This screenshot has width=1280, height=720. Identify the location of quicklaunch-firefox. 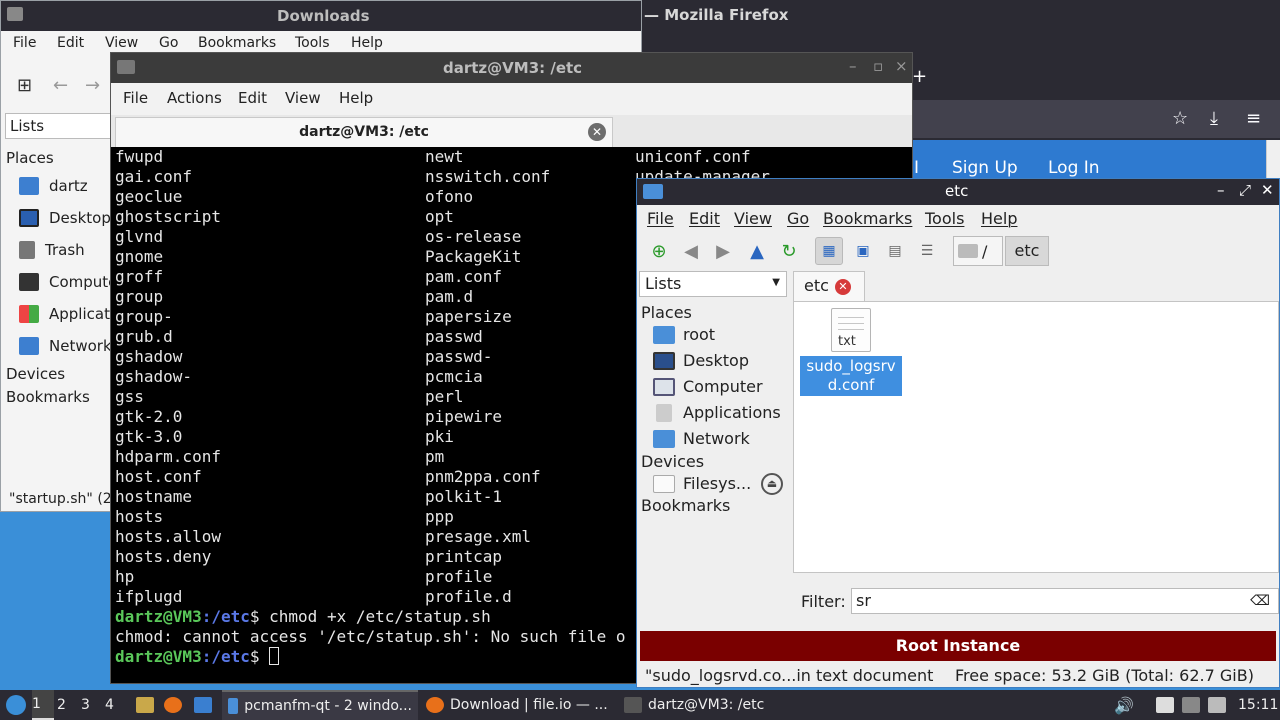
(173, 705).